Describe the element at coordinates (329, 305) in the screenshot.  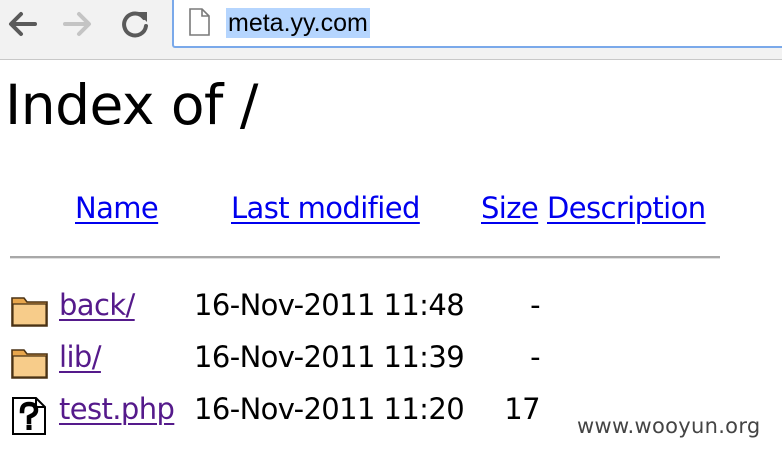
I see `entry-date: 16-Nov-2011 11:48` at that location.